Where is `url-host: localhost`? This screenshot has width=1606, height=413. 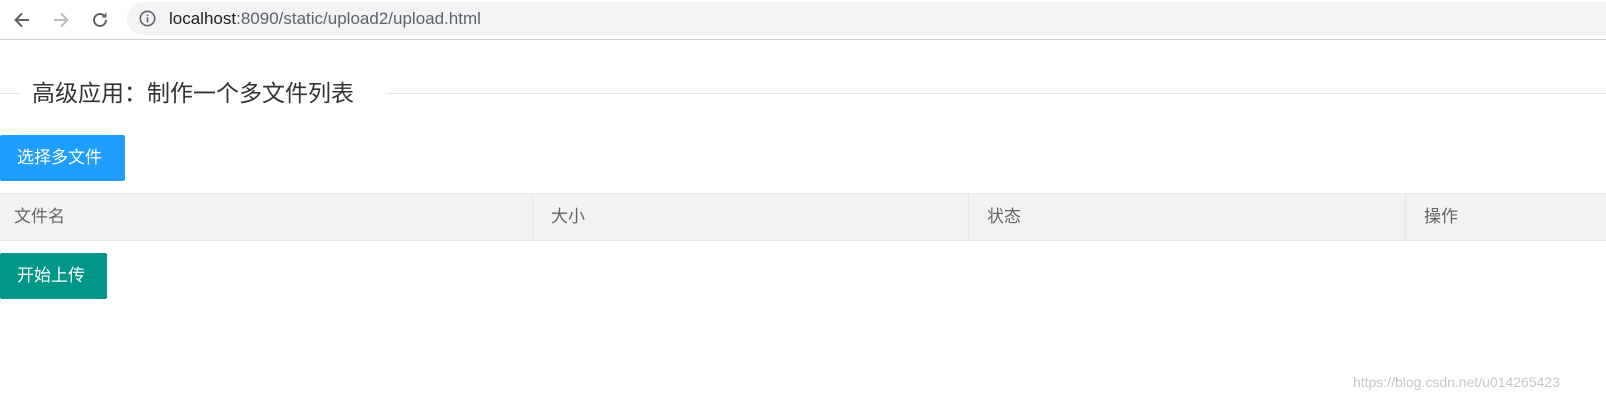 url-host: localhost is located at coordinates (203, 18).